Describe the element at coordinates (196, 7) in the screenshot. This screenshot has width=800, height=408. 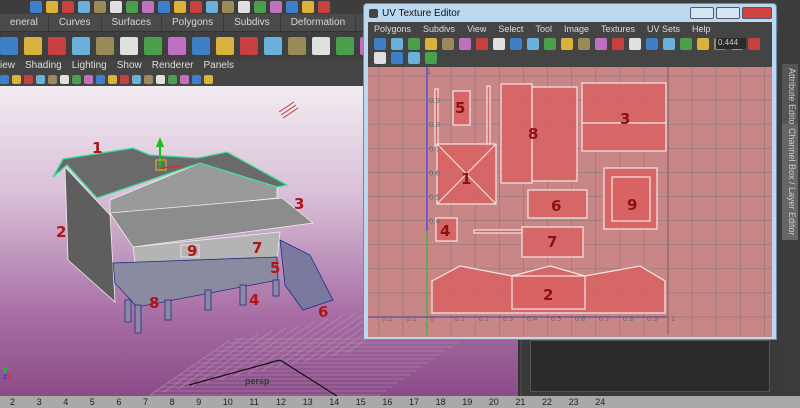
I see `grid-snap-icon` at that location.